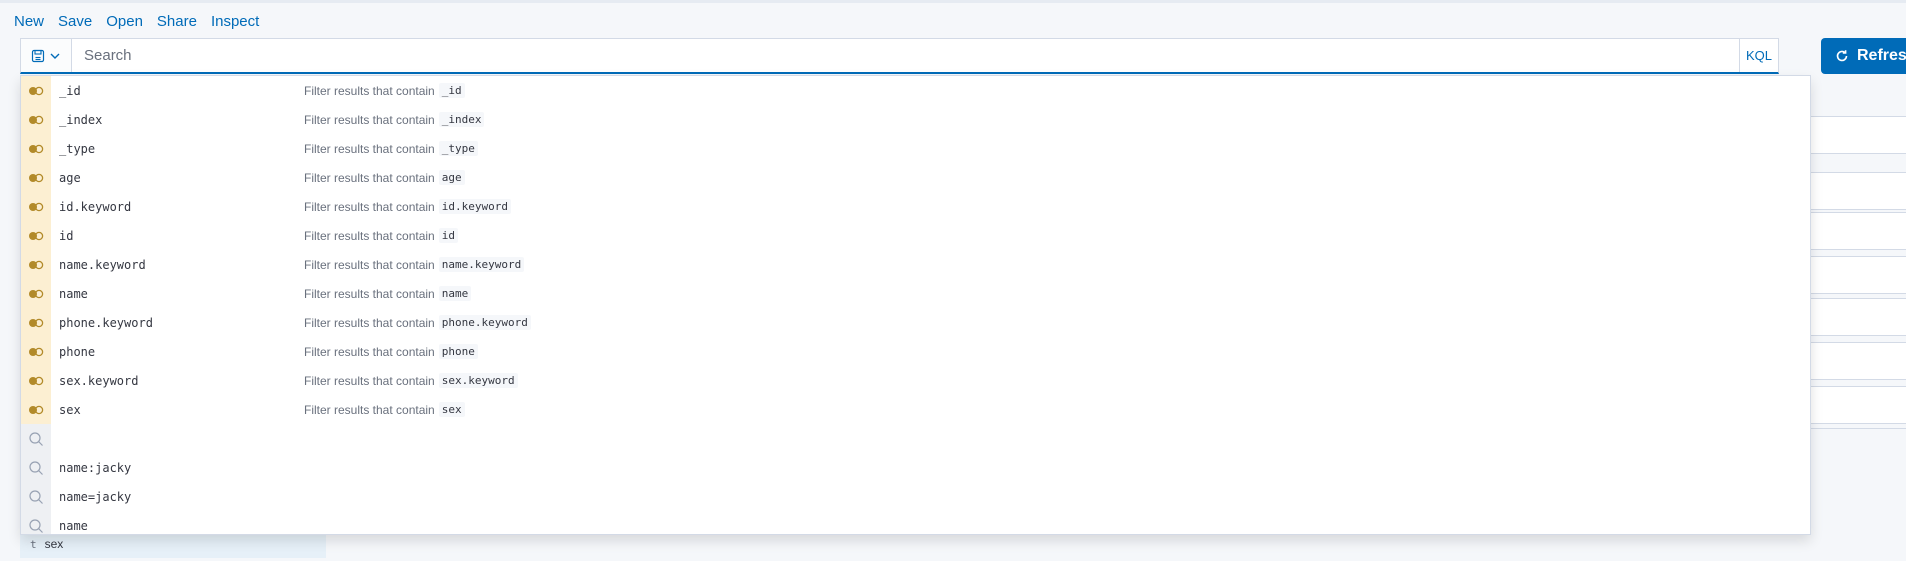 The image size is (1906, 561). Describe the element at coordinates (455, 293) in the screenshot. I see `suggestion-code: name` at that location.